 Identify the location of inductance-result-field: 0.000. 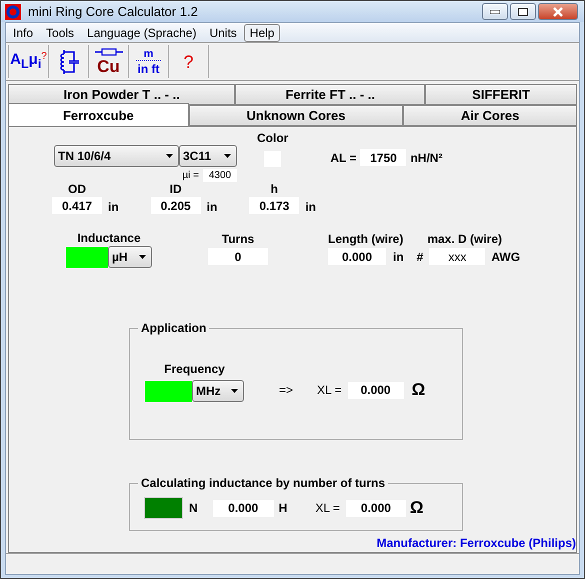
(243, 508).